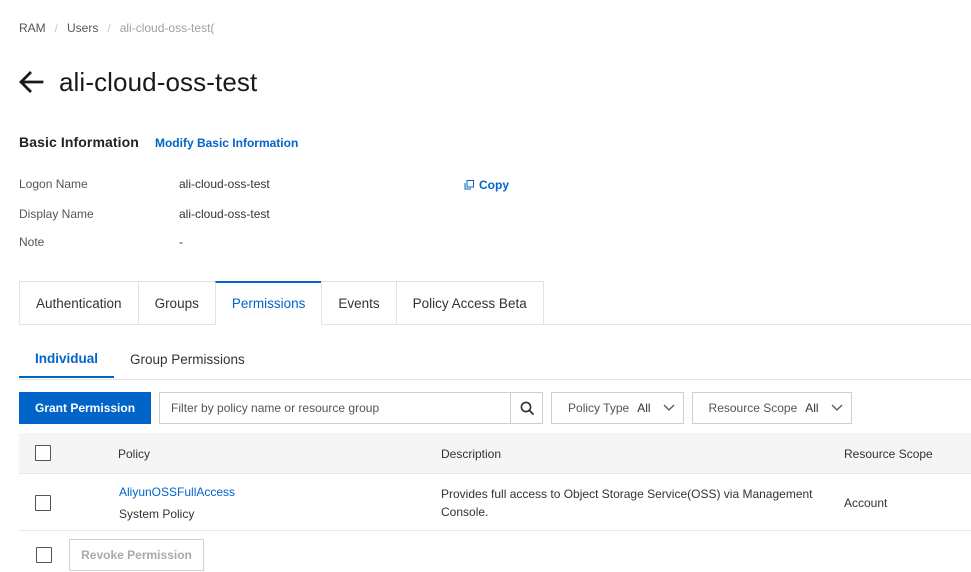 Image resolution: width=971 pixels, height=572 pixels. I want to click on modify-basic-info-link: Modify Basic Information, so click(226, 143).